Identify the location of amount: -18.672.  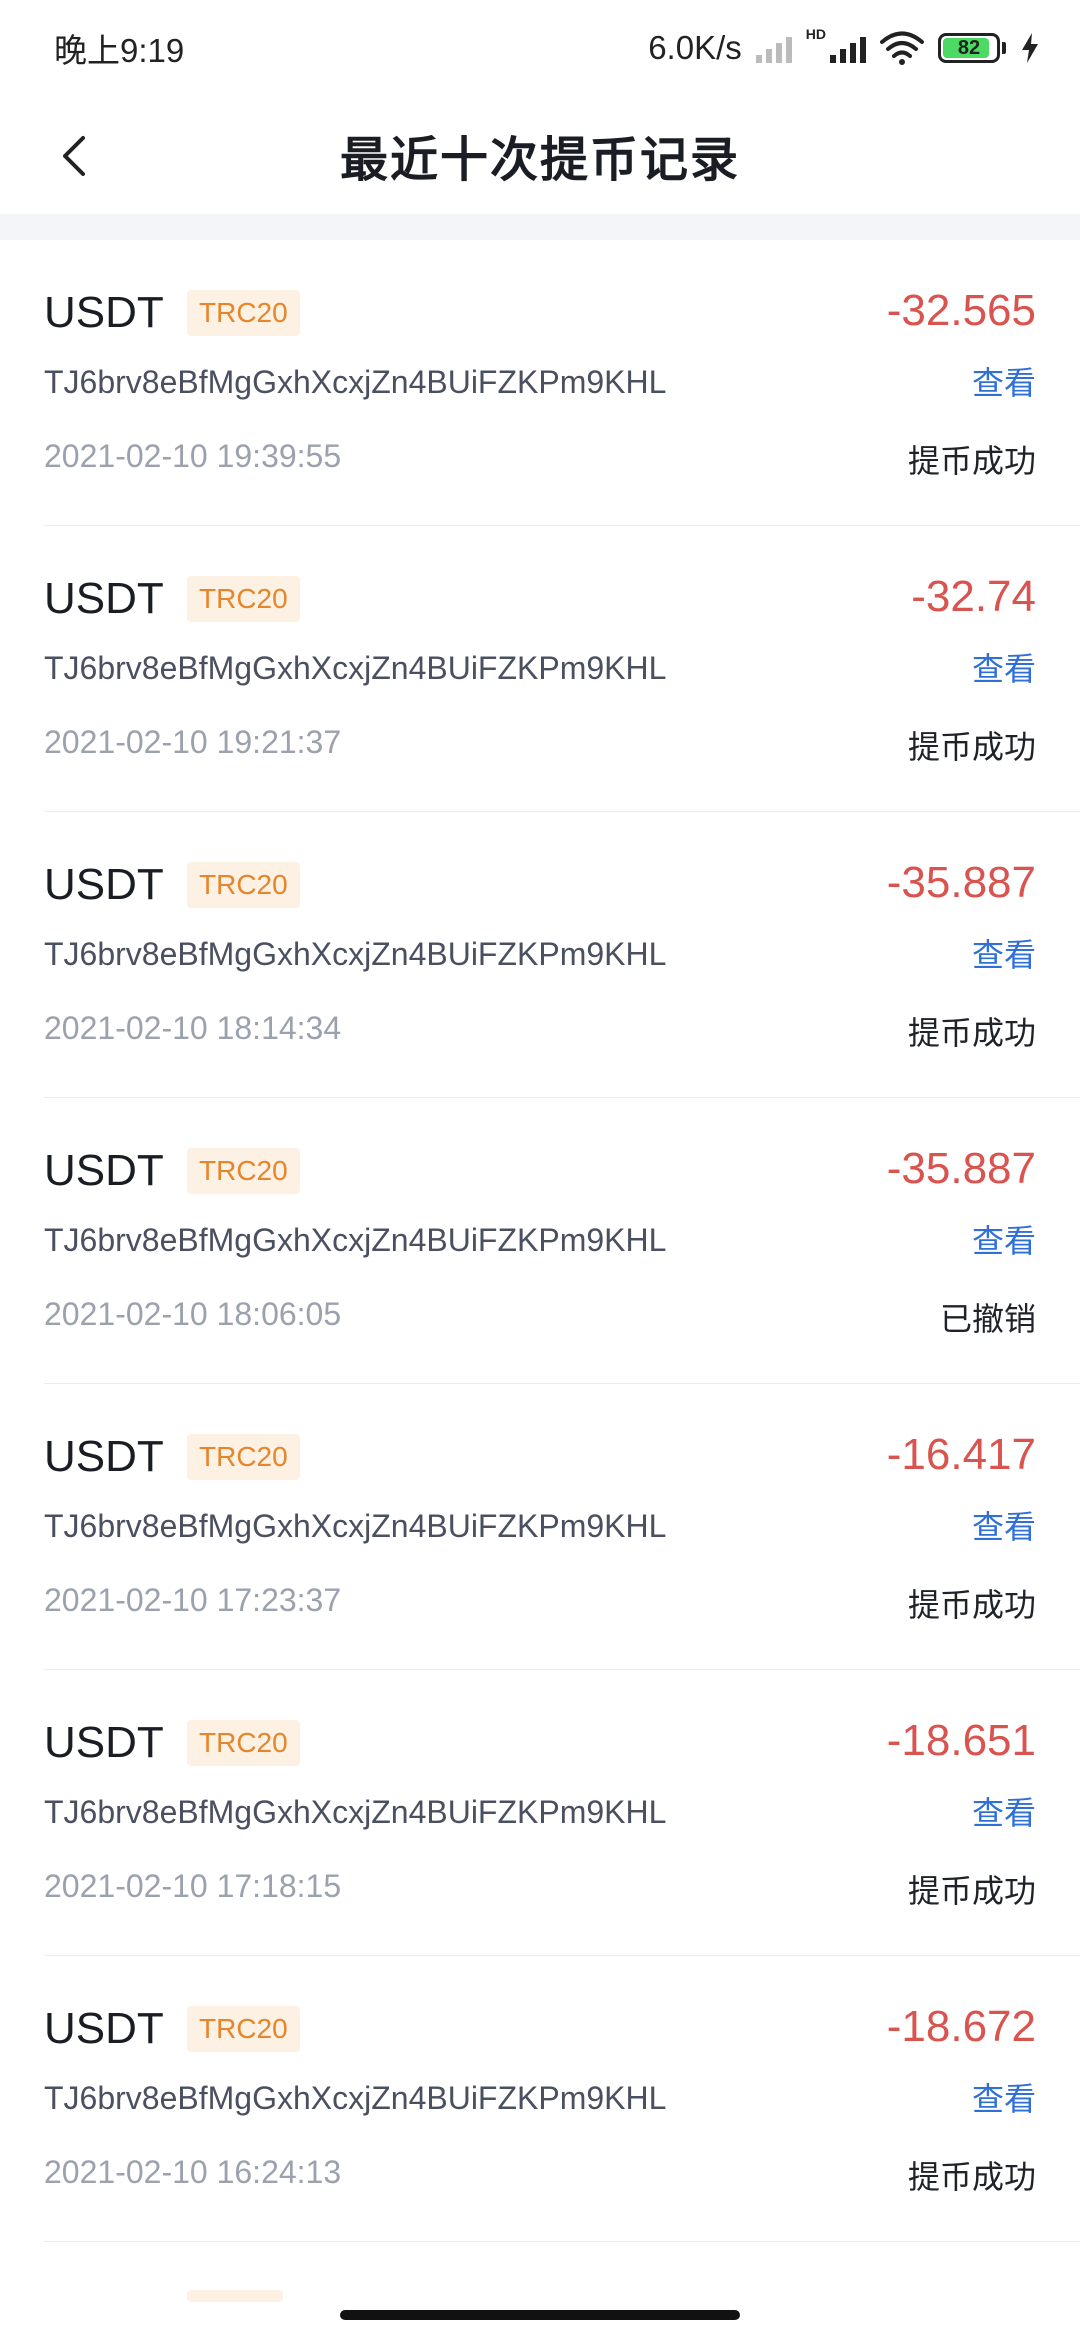
(961, 2026).